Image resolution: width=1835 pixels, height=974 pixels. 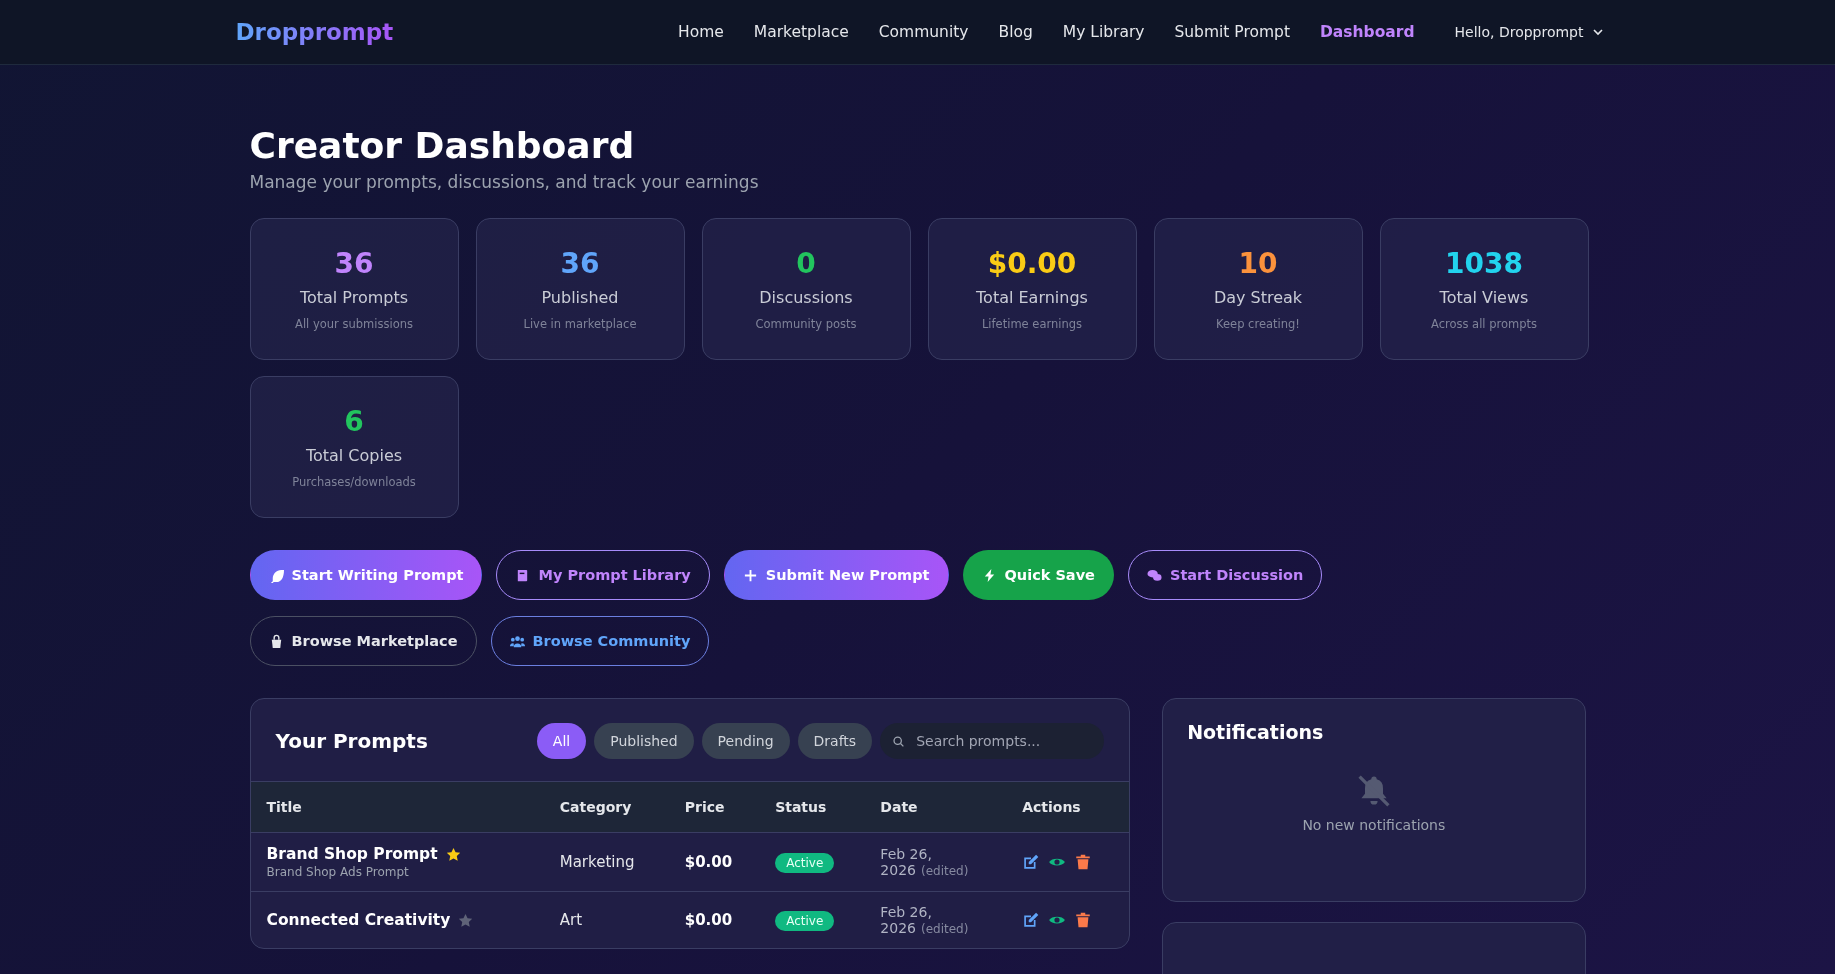 I want to click on prompt-subtitle: Brand Shop Ads Prompt, so click(x=338, y=872).